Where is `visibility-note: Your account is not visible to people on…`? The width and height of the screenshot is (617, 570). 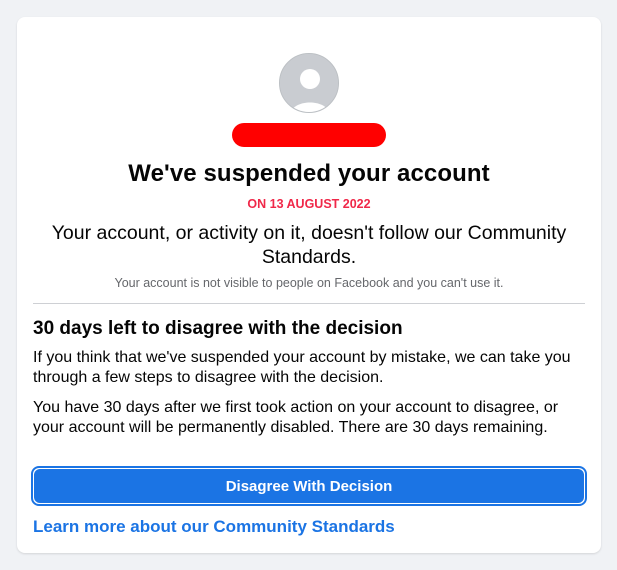 visibility-note: Your account is not visible to people on… is located at coordinates (309, 283).